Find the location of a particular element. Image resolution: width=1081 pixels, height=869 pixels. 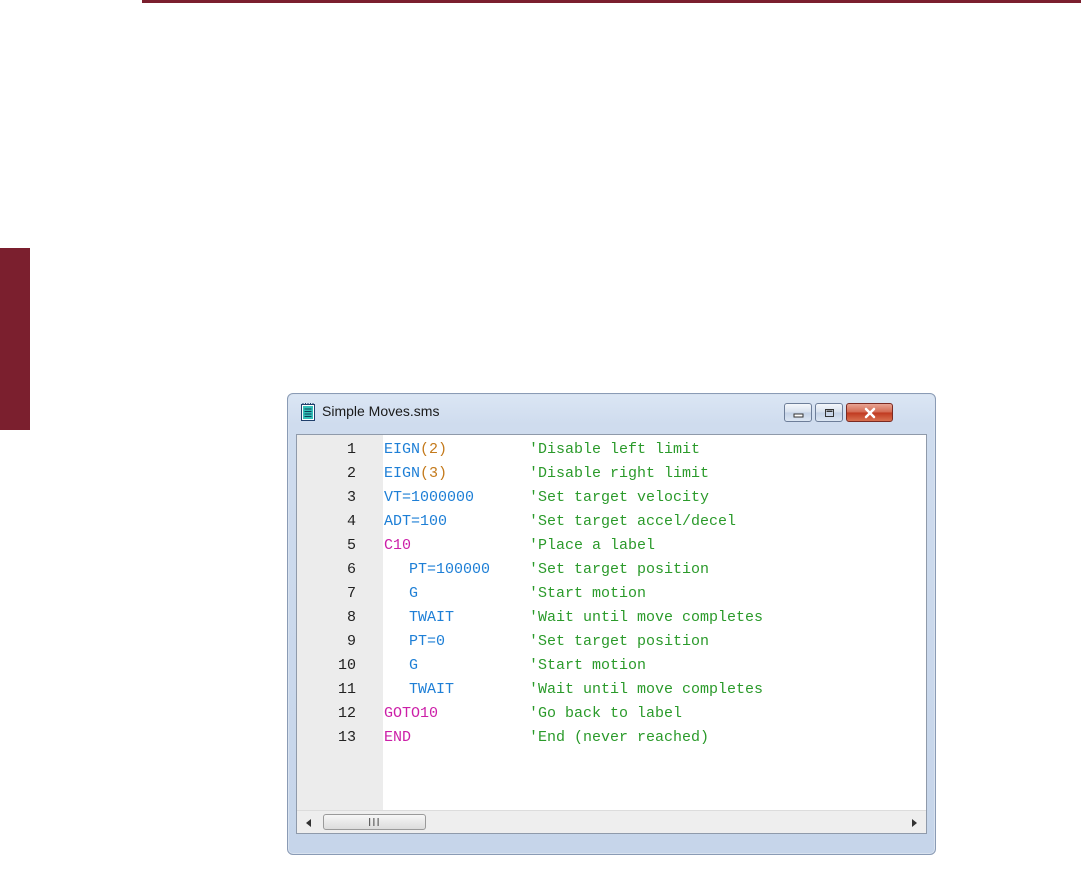

maximize-button is located at coordinates (829, 412).